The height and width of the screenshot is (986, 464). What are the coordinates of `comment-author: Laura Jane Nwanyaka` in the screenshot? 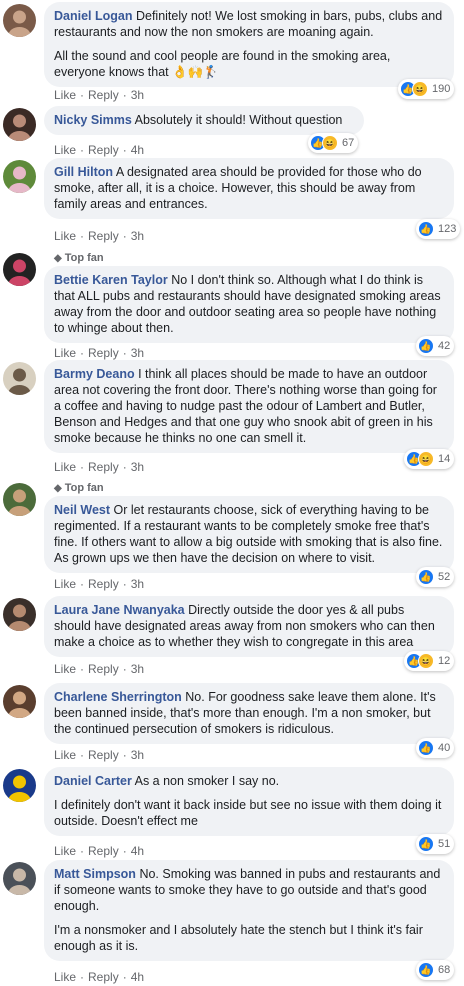 It's located at (119, 610).